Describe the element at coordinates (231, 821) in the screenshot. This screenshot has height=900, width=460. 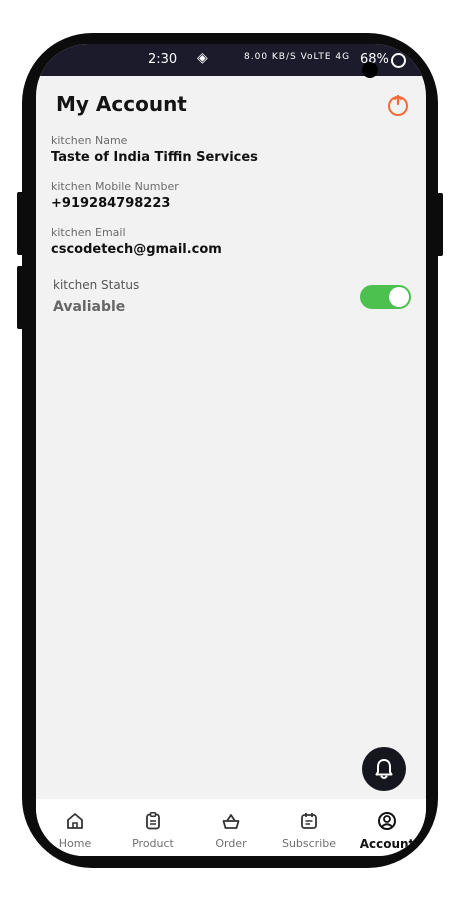
I see `basket-icon` at that location.